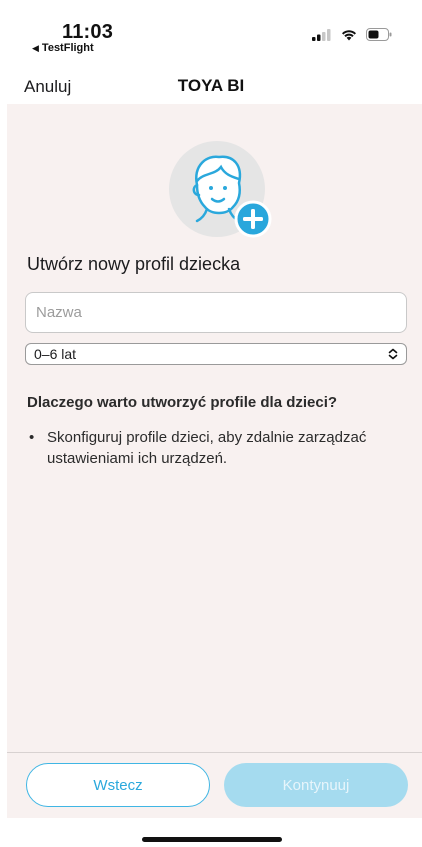 This screenshot has width=422, height=847. Describe the element at coordinates (211, 85) in the screenshot. I see `page-title: TOYA BI` at that location.